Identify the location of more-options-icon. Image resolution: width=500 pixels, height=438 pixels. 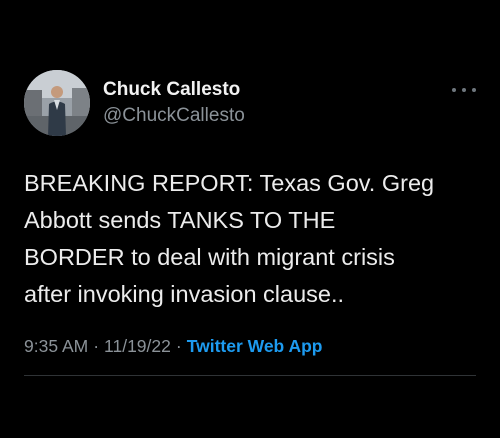
(464, 90).